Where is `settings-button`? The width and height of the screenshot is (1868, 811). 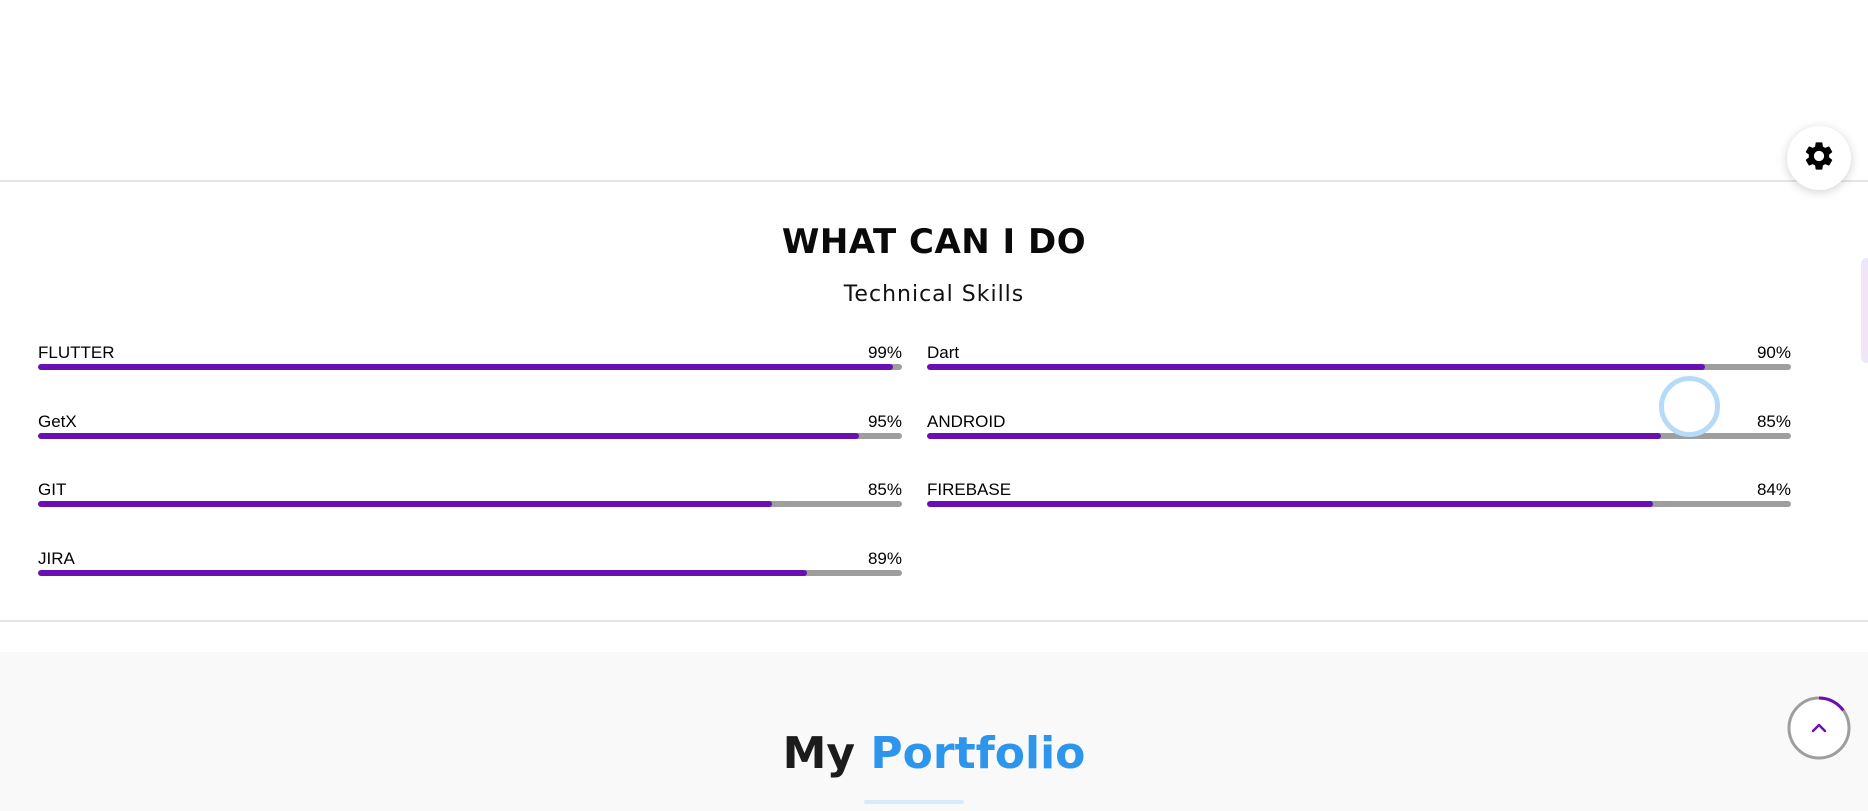
settings-button is located at coordinates (1819, 158).